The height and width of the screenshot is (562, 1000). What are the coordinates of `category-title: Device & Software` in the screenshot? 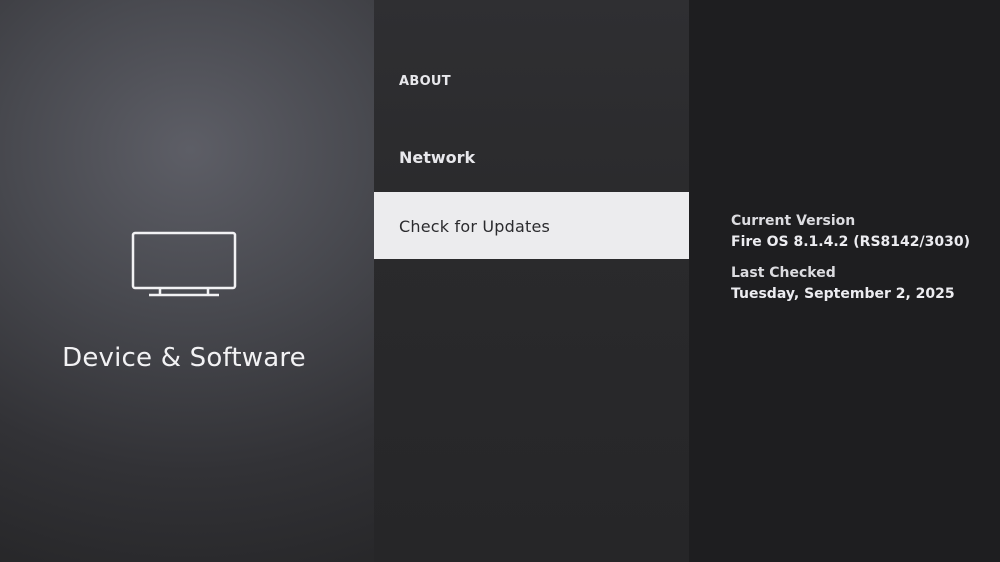 It's located at (184, 358).